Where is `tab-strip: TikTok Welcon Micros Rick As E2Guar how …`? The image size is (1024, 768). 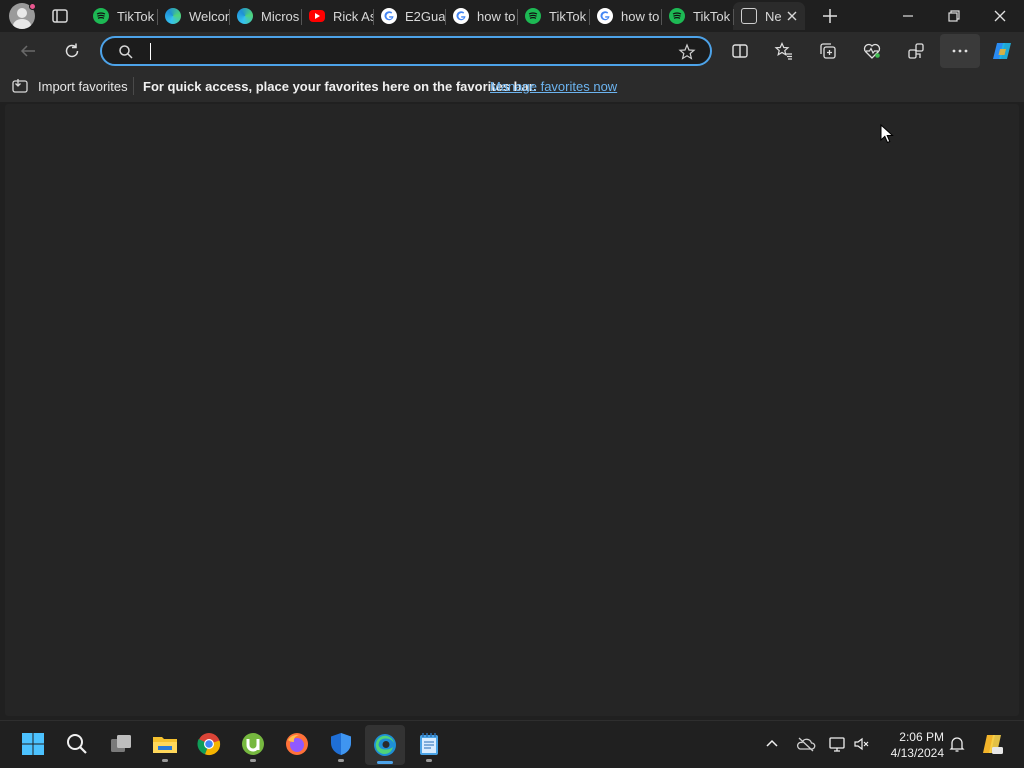
tab-strip: TikTok Welcon Micros Rick As E2Guar how … is located at coordinates (512, 16).